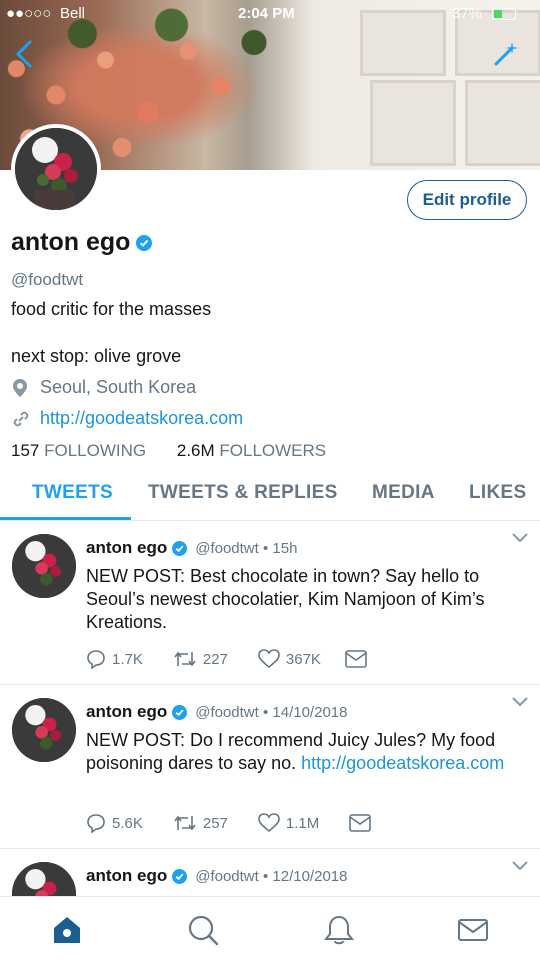 This screenshot has height=961, width=540. I want to click on nav-search-button, so click(203, 930).